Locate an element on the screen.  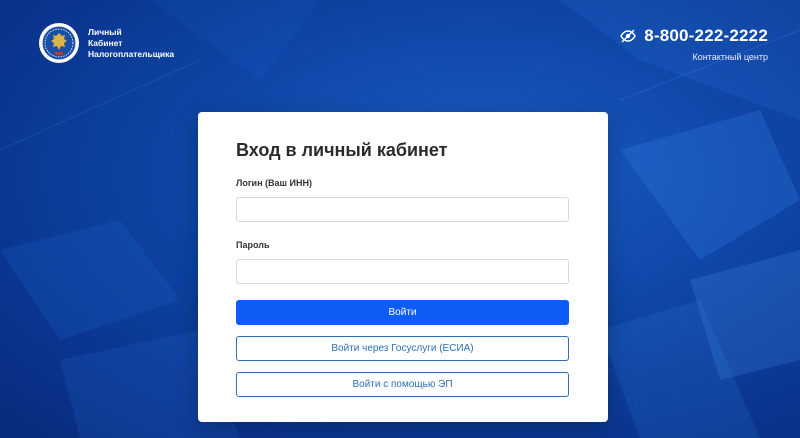
brand-name: Личный Кабинет Налогоплательщика is located at coordinates (131, 43).